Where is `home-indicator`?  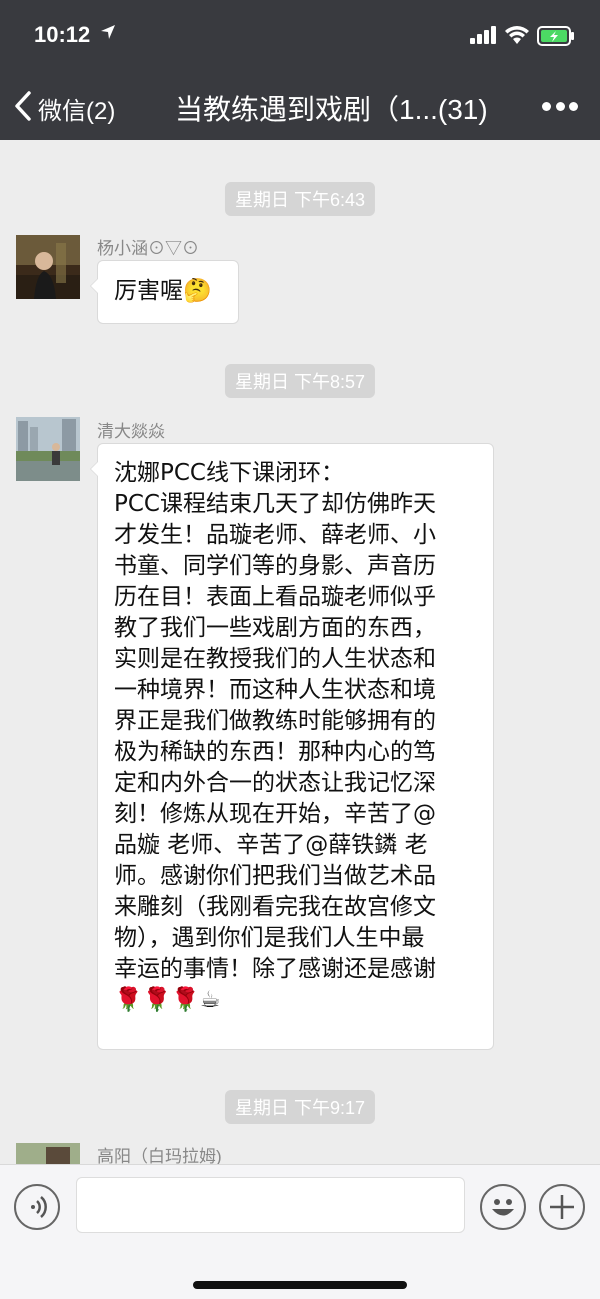
home-indicator is located at coordinates (300, 1285).